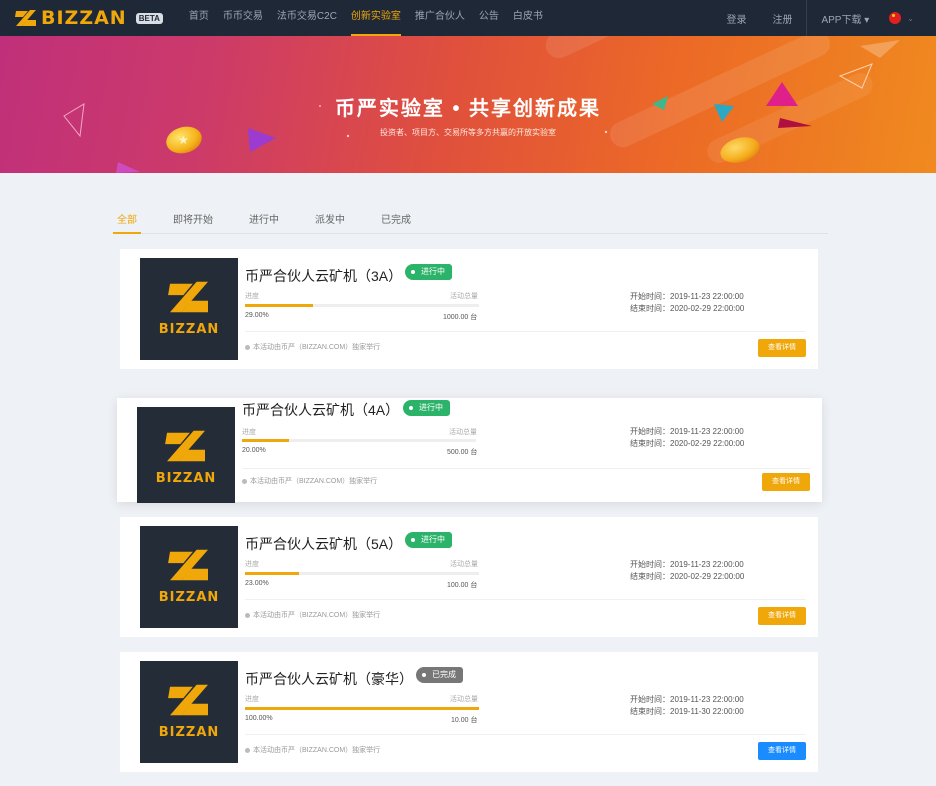  Describe the element at coordinates (440, 18) in the screenshot. I see `nav-item-partner: 推广合伙人` at that location.